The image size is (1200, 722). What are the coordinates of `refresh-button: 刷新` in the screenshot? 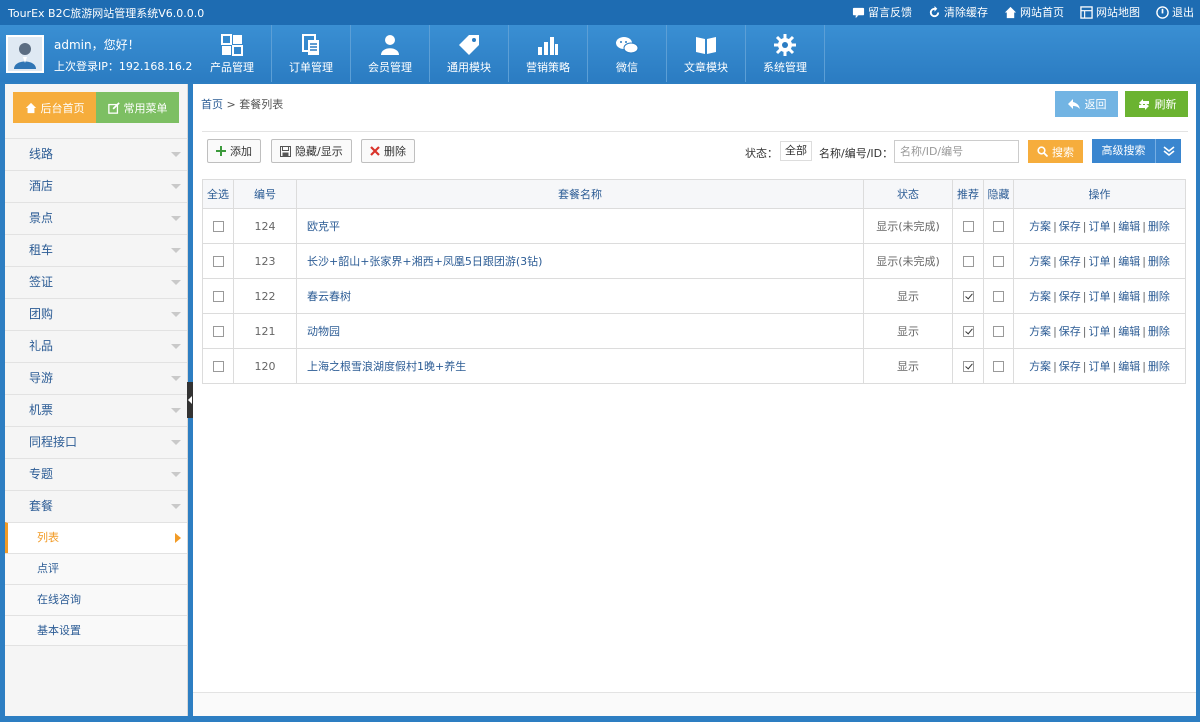 It's located at (1156, 104).